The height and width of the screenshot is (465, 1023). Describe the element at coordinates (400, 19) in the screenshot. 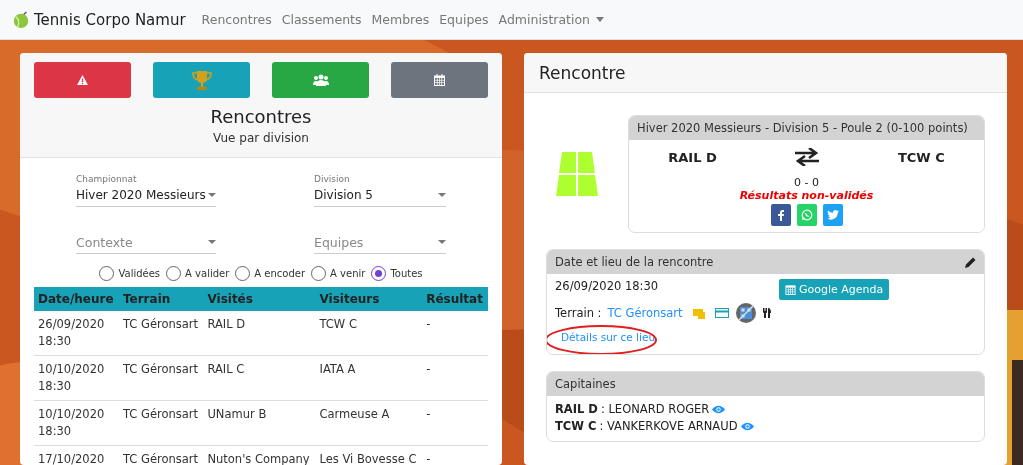

I see `nav-link: Membres` at that location.